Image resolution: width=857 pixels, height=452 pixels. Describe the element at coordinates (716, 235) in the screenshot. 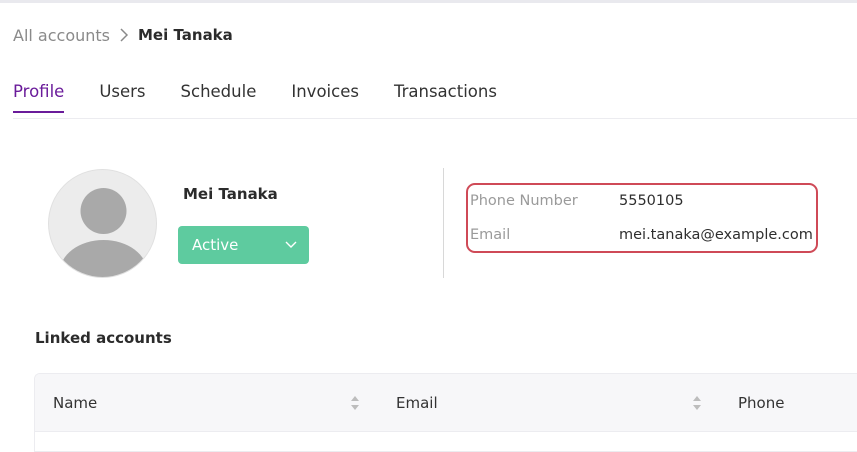

I see `email-value: mei.tanaka@example.com` at that location.